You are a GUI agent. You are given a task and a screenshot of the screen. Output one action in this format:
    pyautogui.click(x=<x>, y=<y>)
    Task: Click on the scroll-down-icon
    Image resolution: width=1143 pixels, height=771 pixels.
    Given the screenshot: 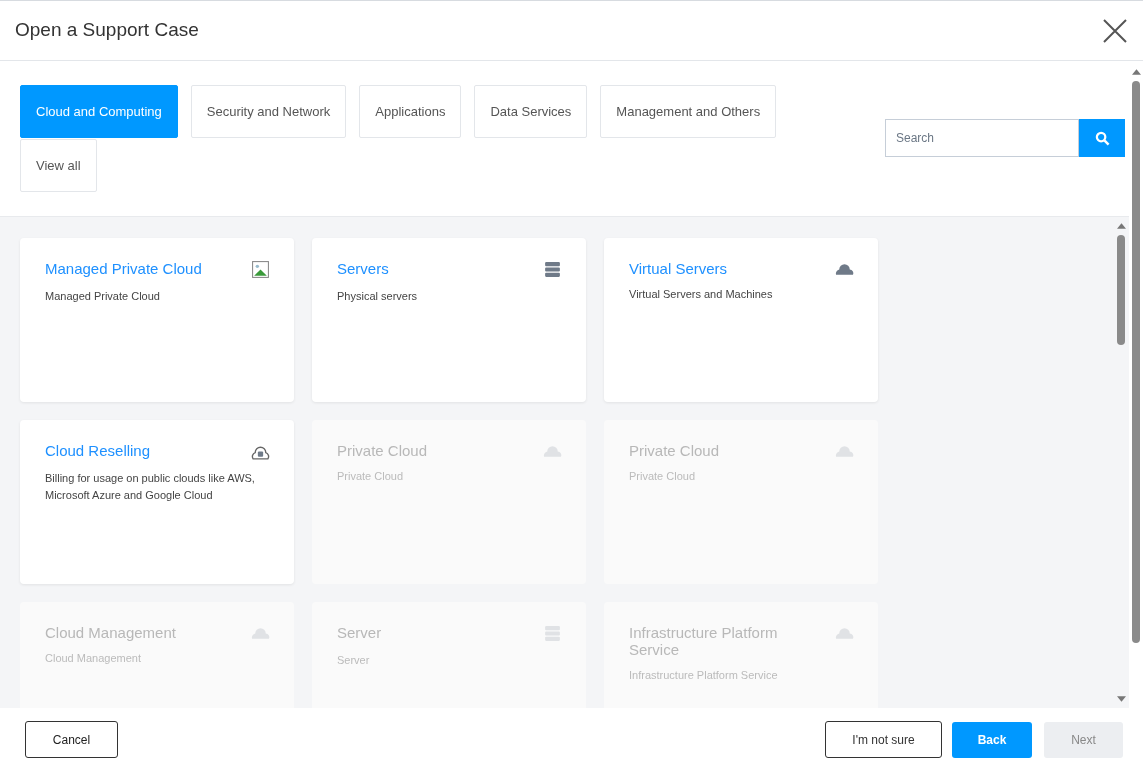 What is the action you would take?
    pyautogui.click(x=1121, y=699)
    